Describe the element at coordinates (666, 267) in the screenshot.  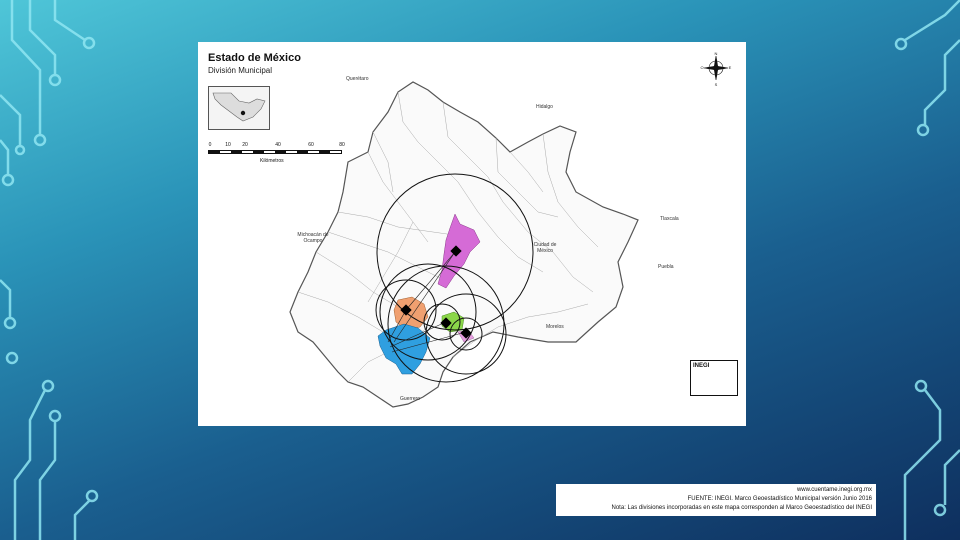
I see `label-puebla: Puebla` at that location.